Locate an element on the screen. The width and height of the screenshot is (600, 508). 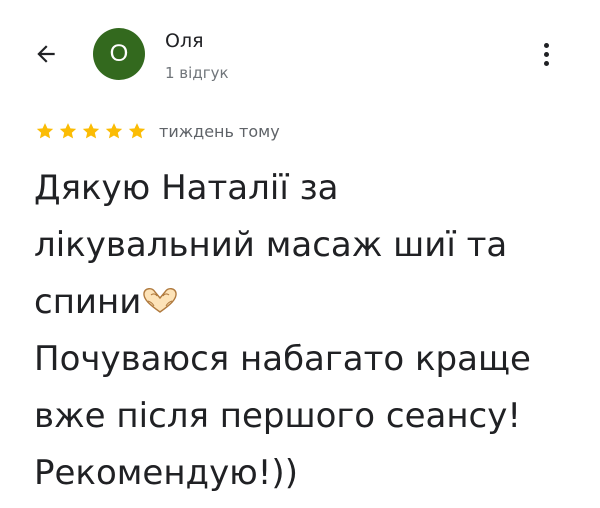
more-vert-icon is located at coordinates (546, 45).